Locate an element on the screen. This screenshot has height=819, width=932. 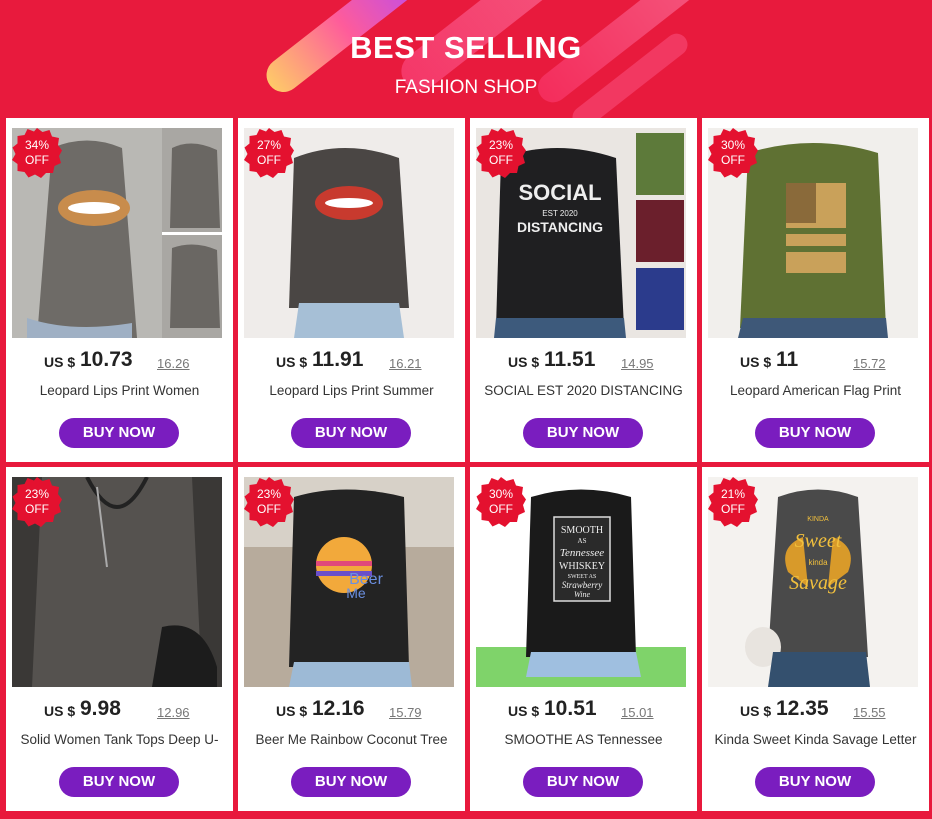
shirt-text: Savage is located at coordinates (818, 583).